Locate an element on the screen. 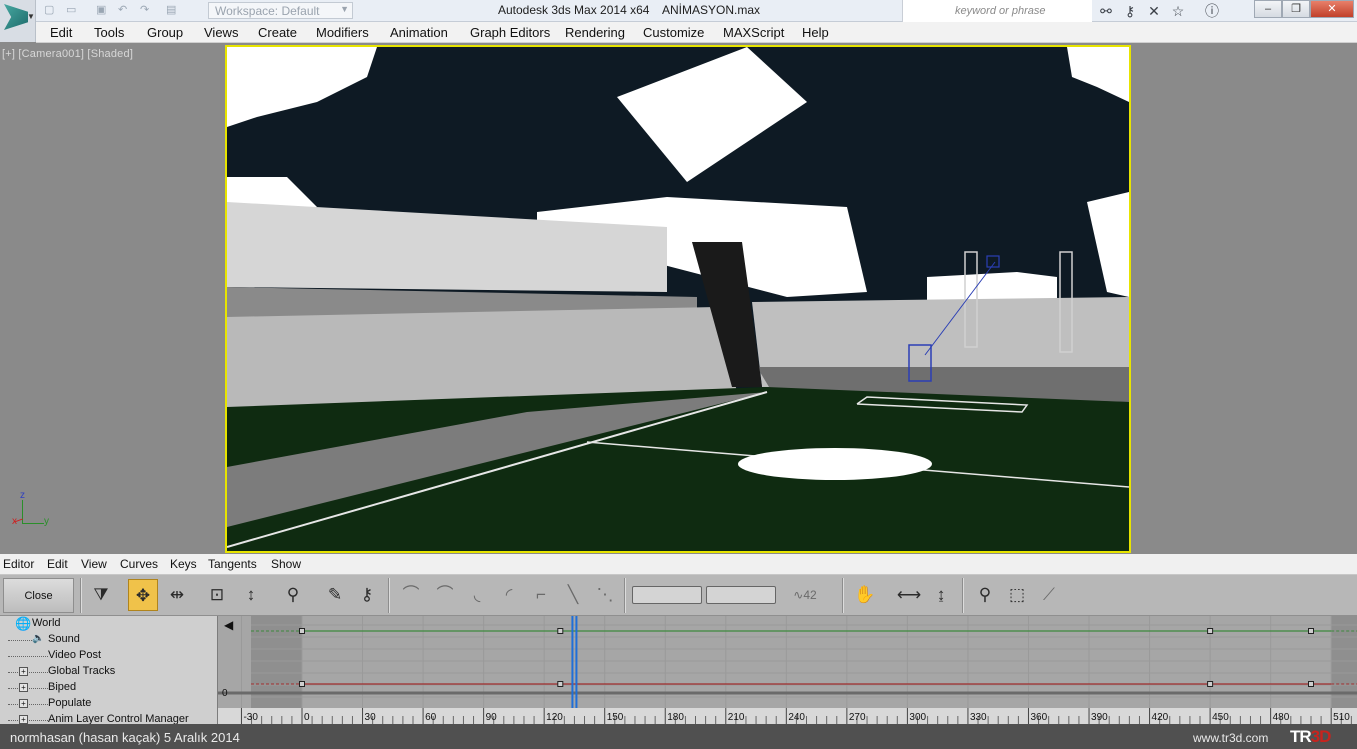  value-field is located at coordinates (741, 595).